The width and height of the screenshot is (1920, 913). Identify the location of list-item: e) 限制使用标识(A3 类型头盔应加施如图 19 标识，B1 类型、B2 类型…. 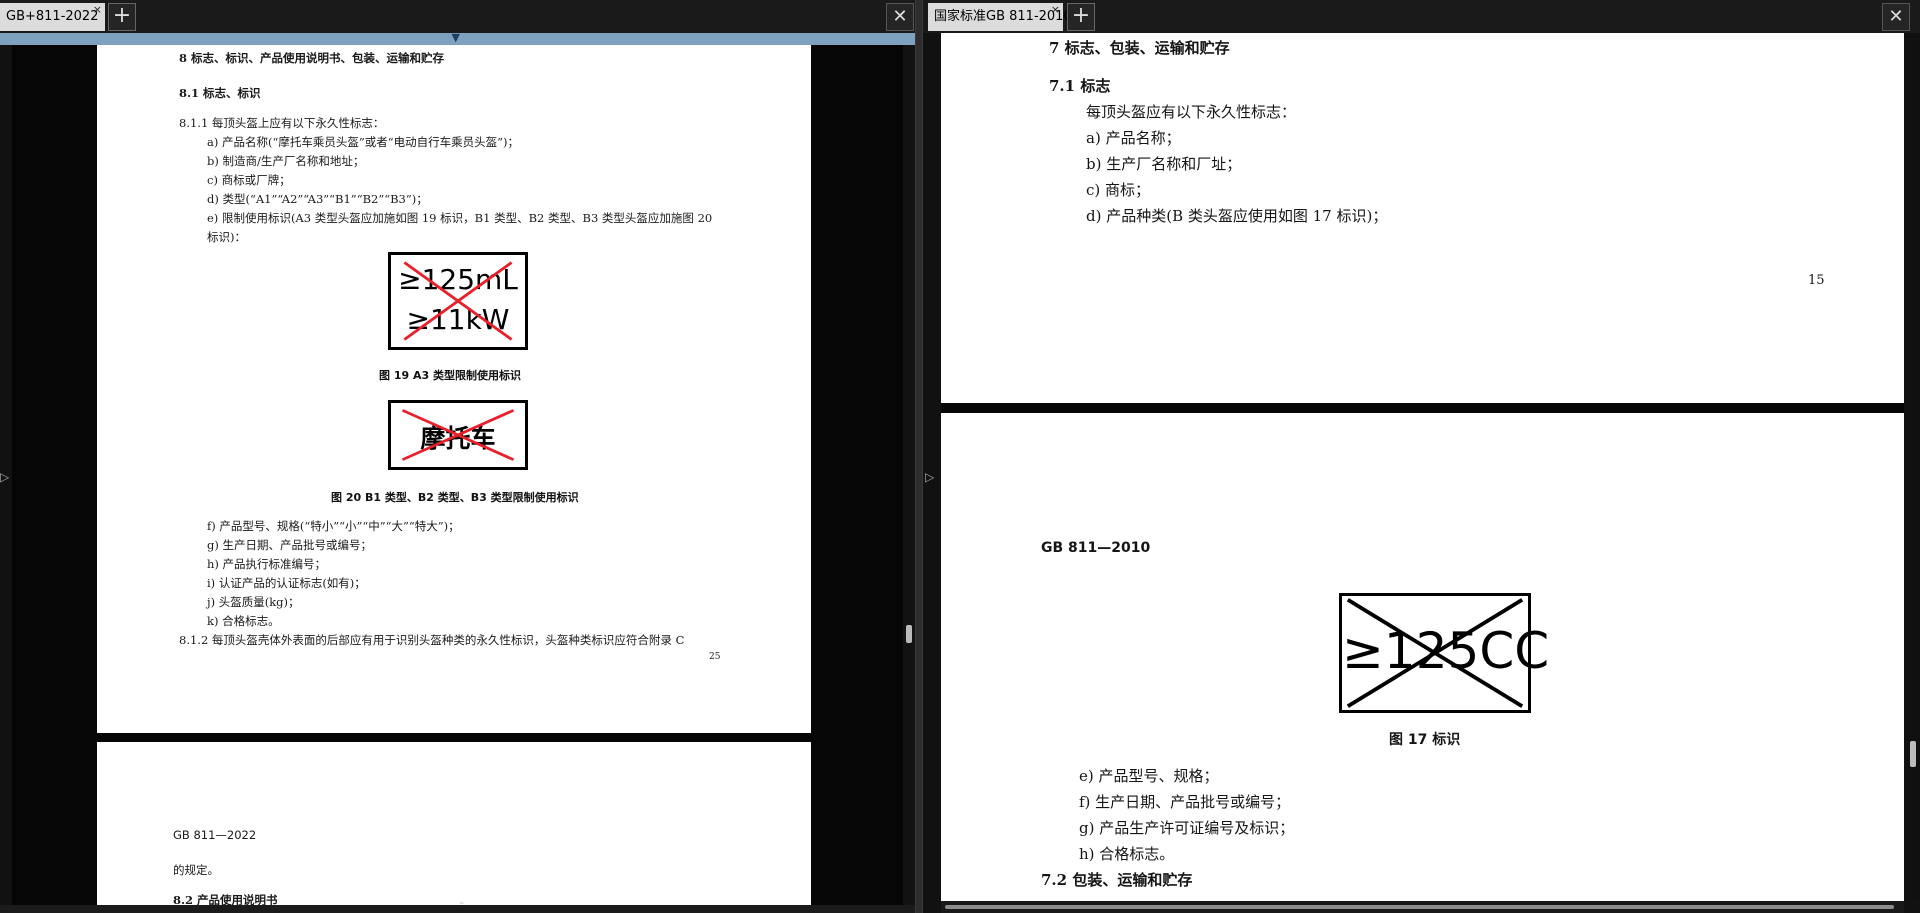
(460, 218).